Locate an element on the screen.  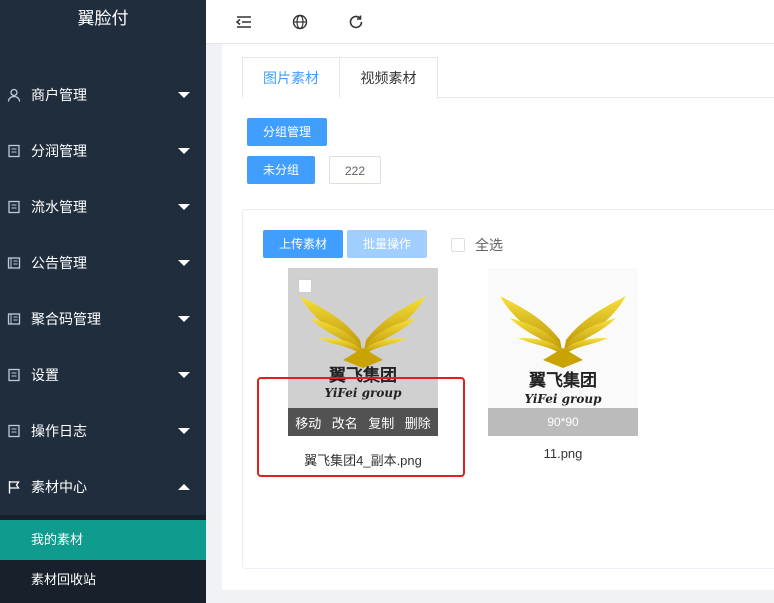
sidebar-item-label: 分润管理 is located at coordinates (59, 151).